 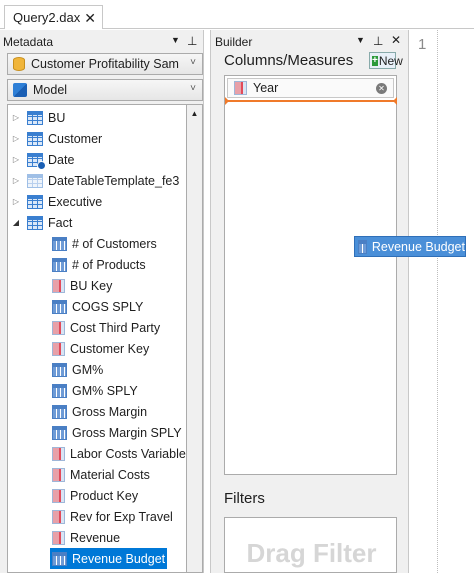 I want to click on field-label: Cost Third Party, so click(x=115, y=327).